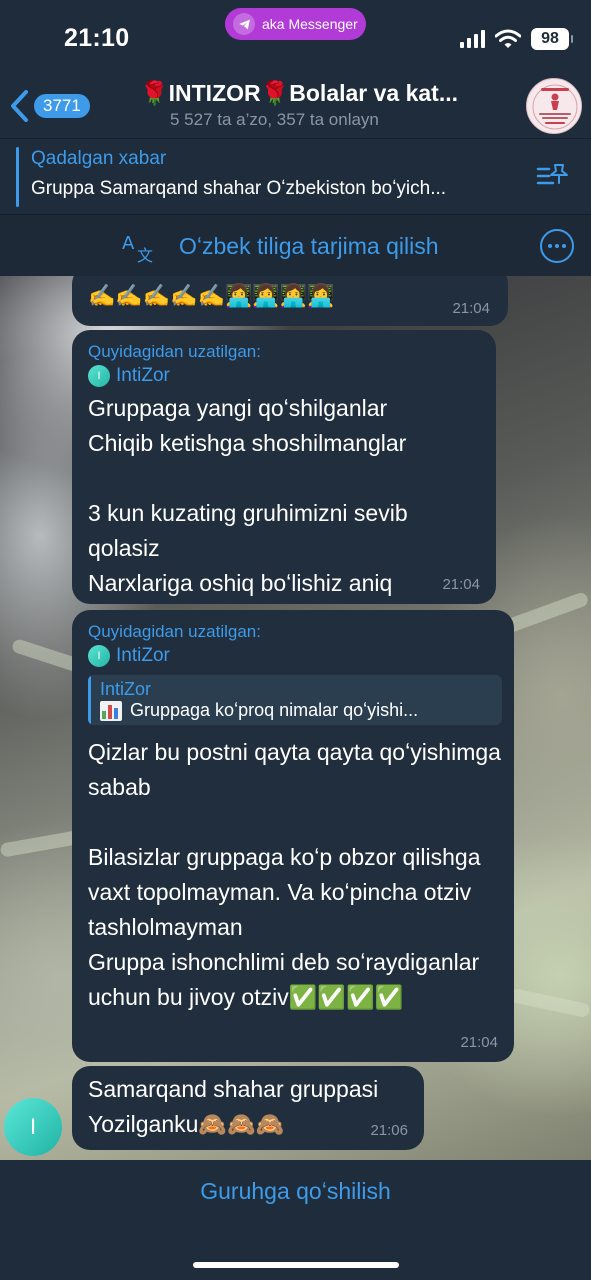 Image resolution: width=591 pixels, height=1280 pixels. I want to click on bar-chart-icon, so click(111, 710).